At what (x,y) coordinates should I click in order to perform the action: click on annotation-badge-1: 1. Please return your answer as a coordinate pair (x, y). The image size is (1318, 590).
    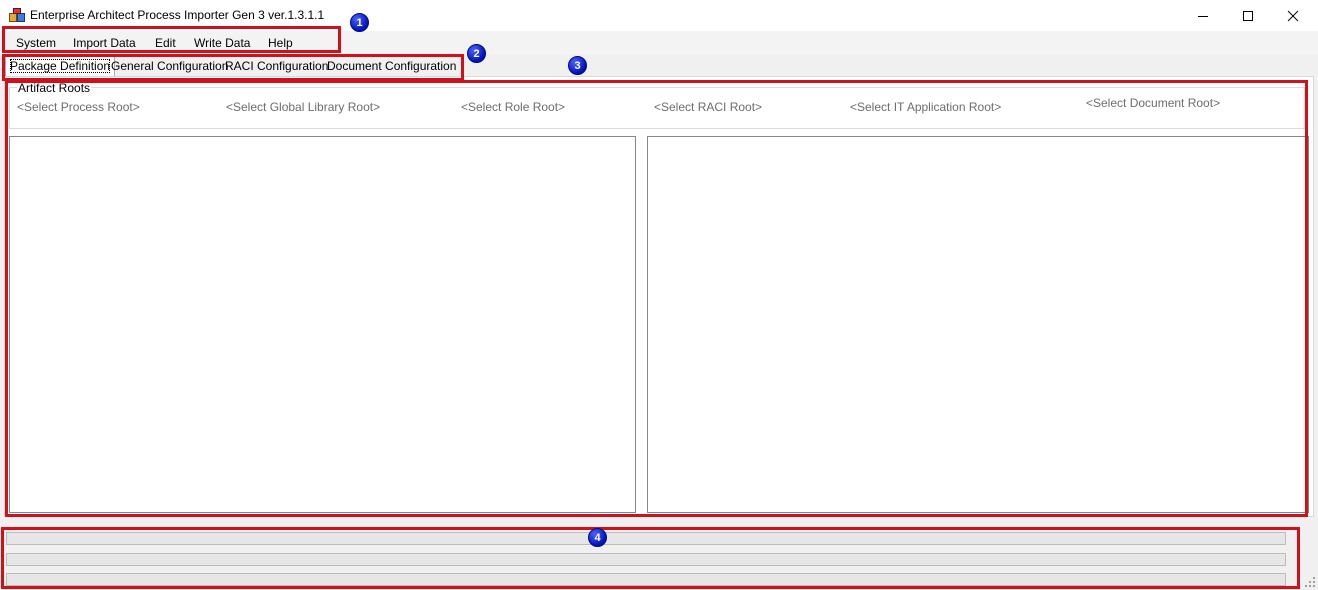
    Looking at the image, I should click on (359, 22).